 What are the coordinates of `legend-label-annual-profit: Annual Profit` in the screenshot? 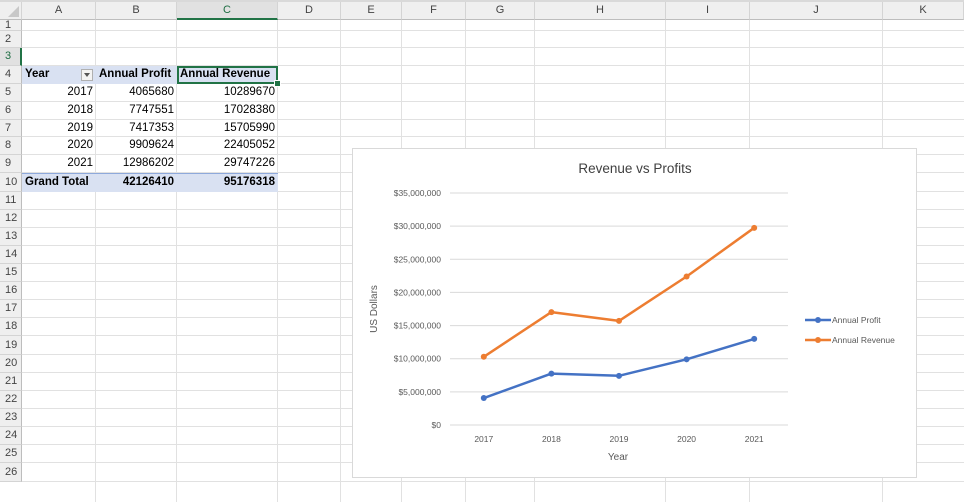 It's located at (856, 320).